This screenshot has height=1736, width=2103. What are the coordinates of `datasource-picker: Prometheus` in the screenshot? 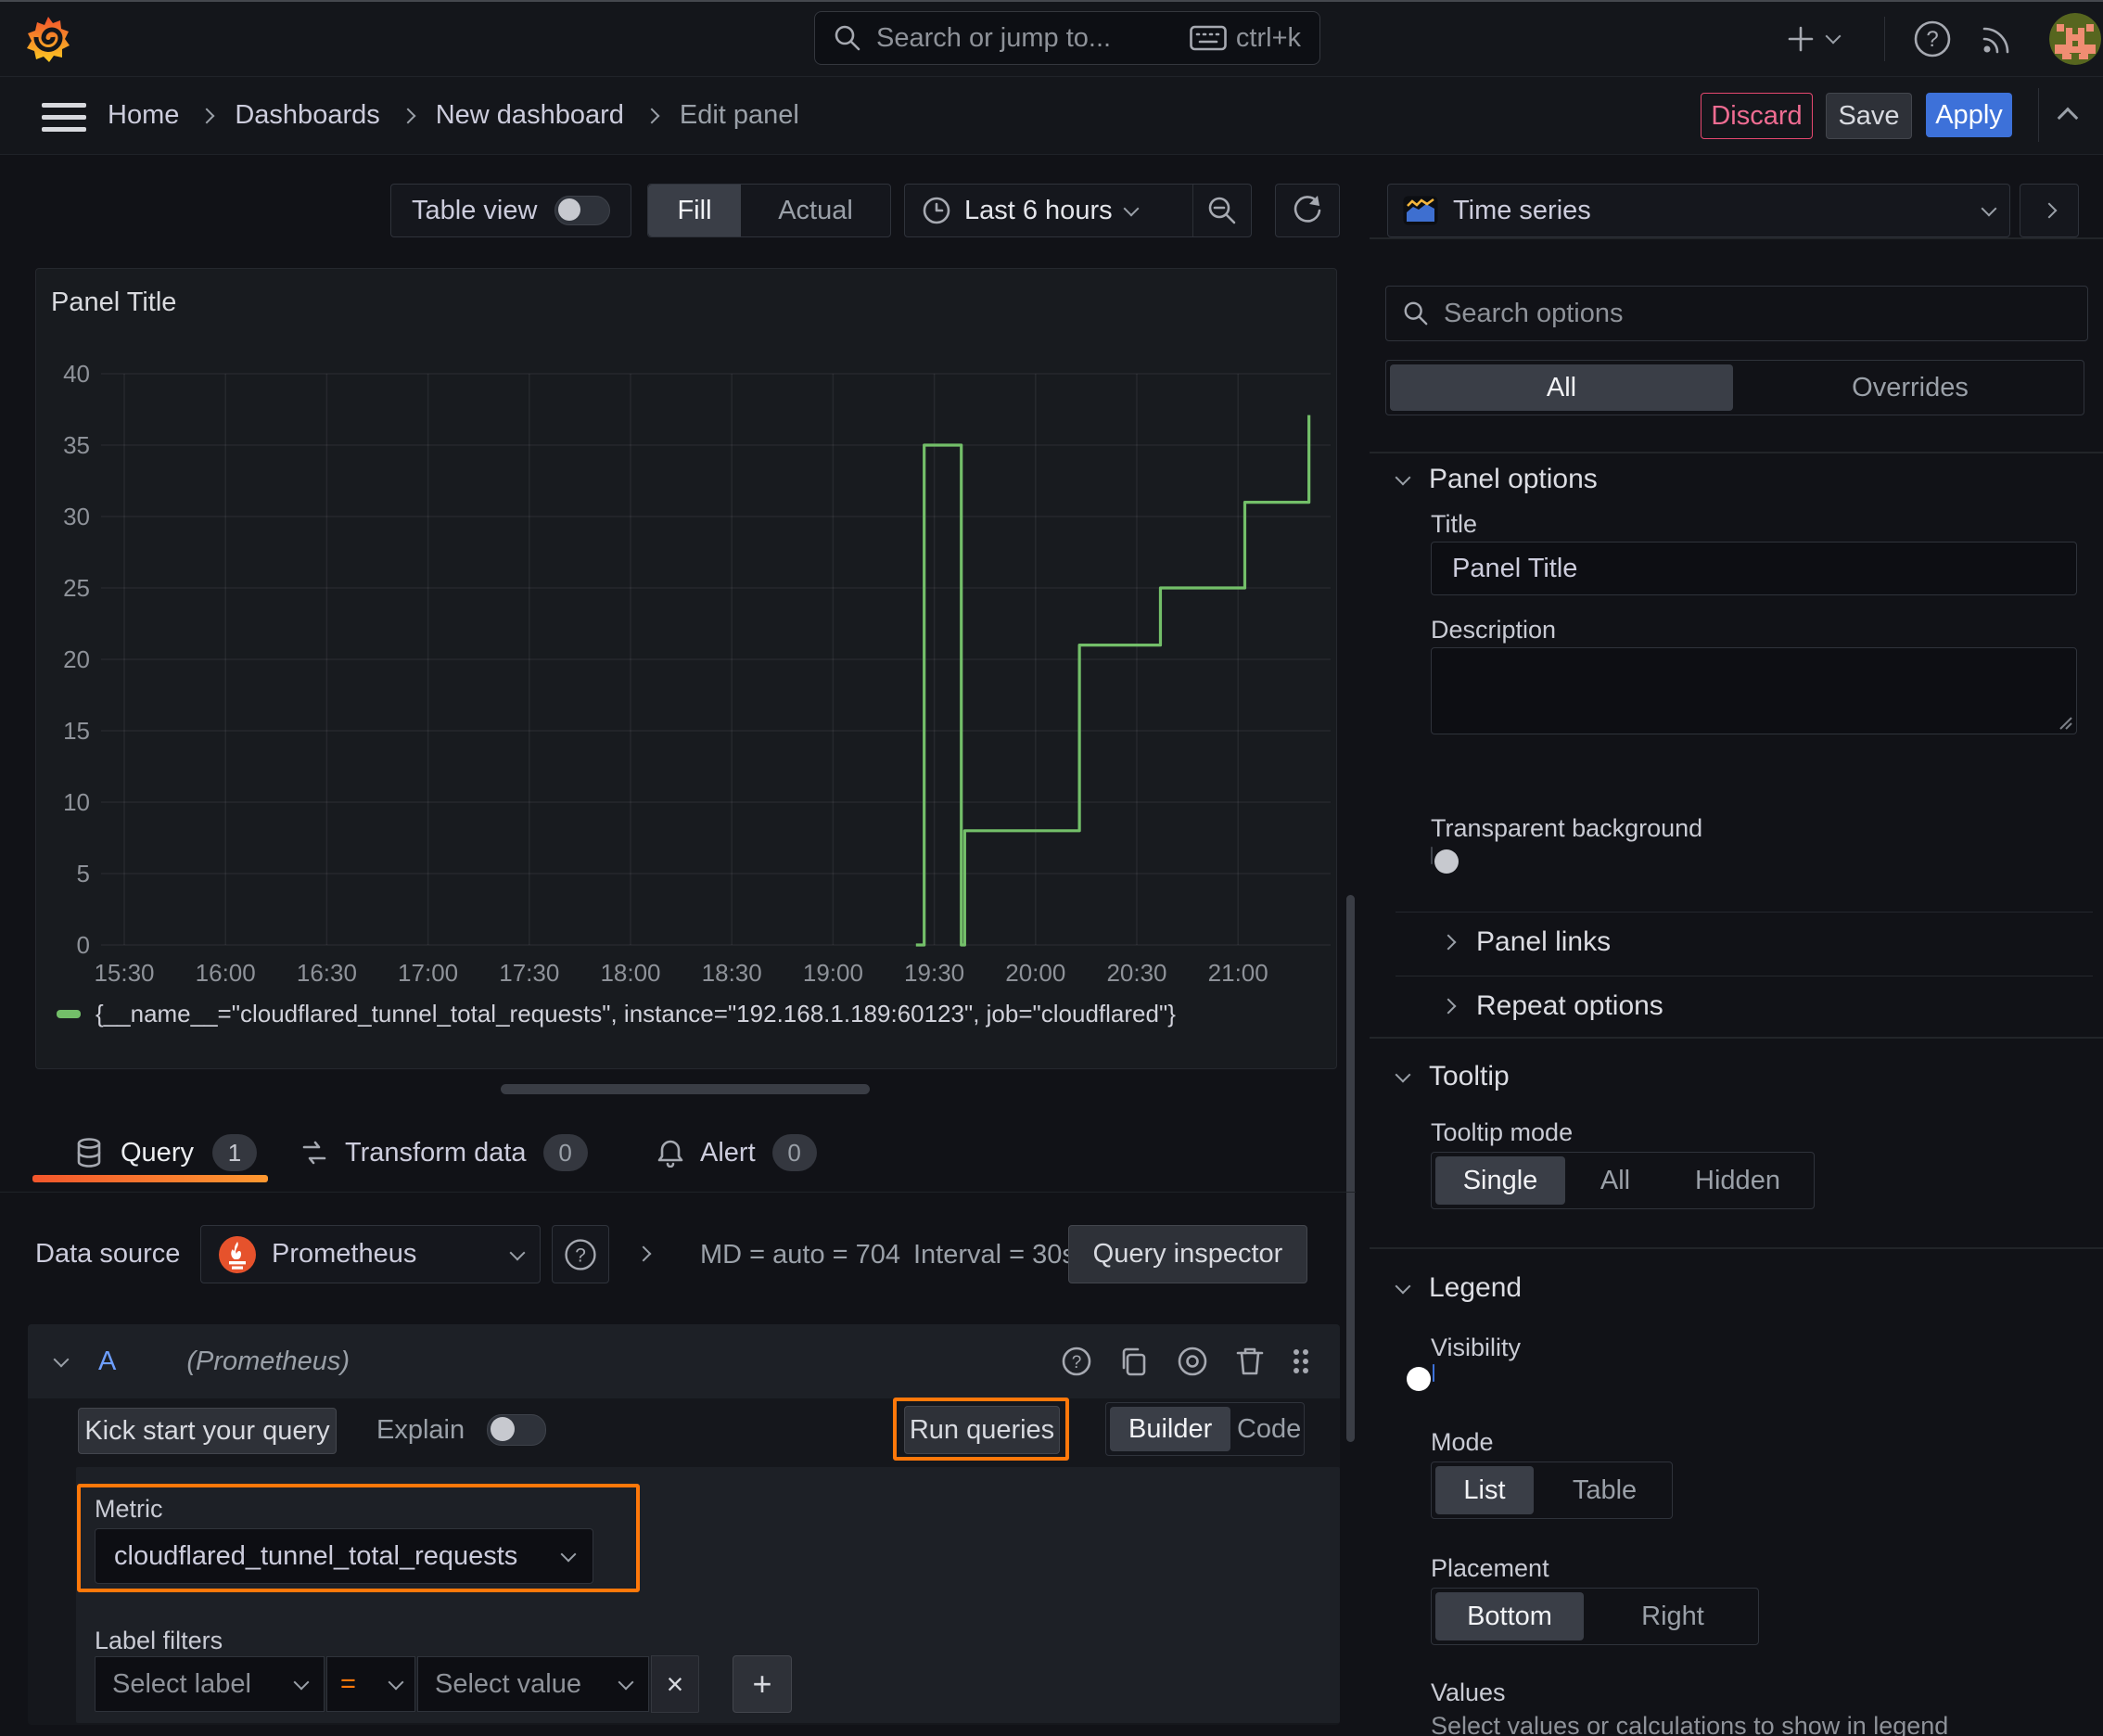 It's located at (370, 1254).